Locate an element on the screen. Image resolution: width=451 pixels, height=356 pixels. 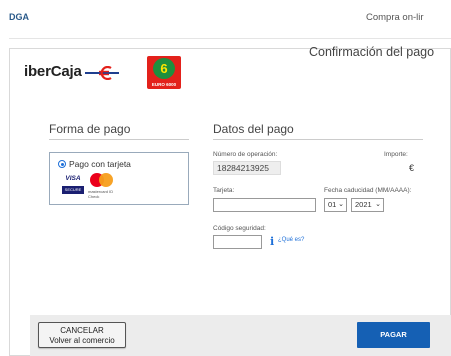
euro6000-logo: 6 EURO 6000 is located at coordinates (164, 72).